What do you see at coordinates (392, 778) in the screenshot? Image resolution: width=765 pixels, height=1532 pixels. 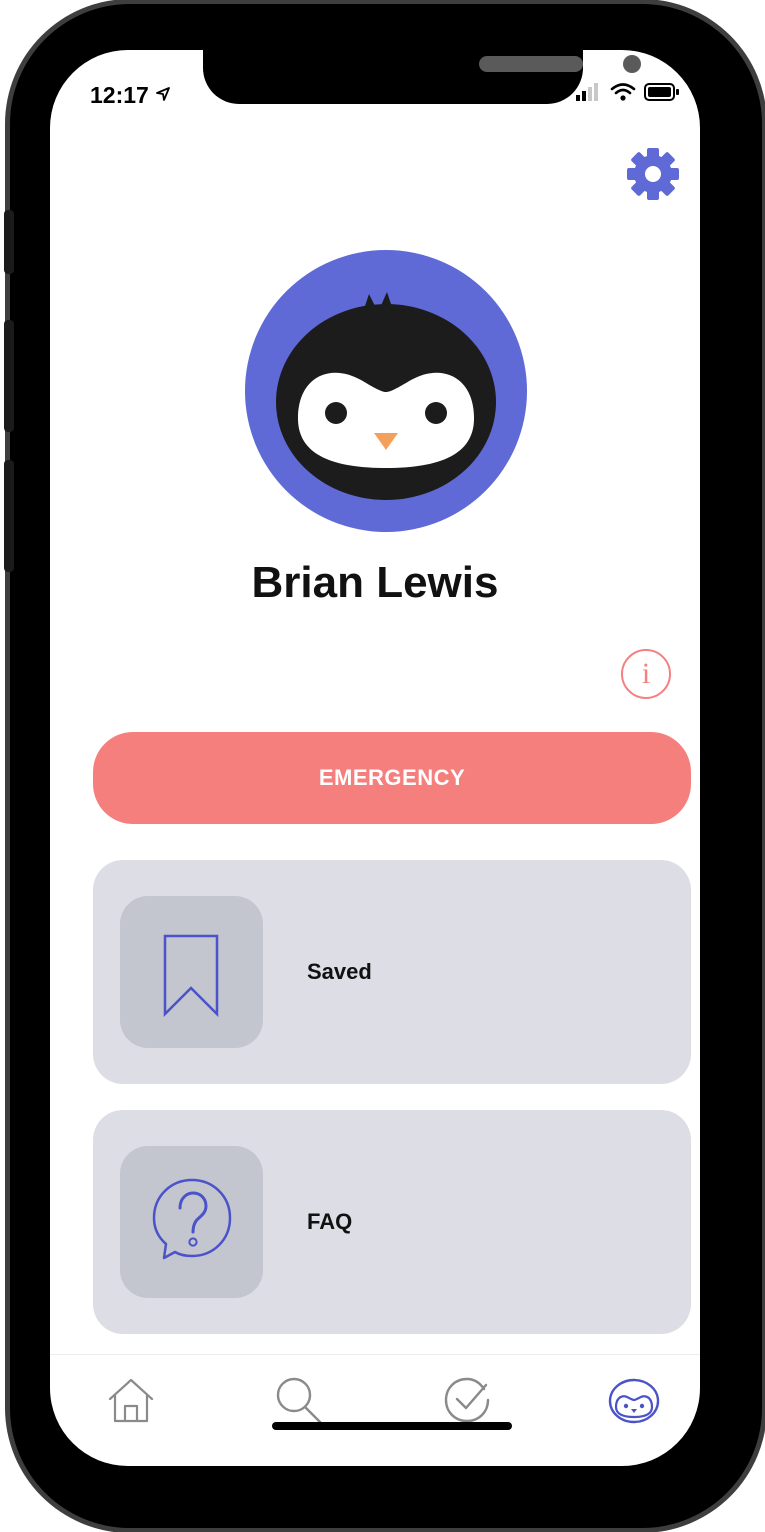 I see `emergency-button: EMERGENCY` at bounding box center [392, 778].